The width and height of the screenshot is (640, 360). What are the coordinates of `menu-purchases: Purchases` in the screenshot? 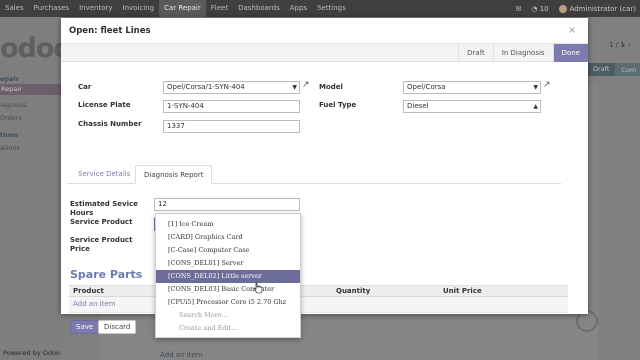 It's located at (51, 8).